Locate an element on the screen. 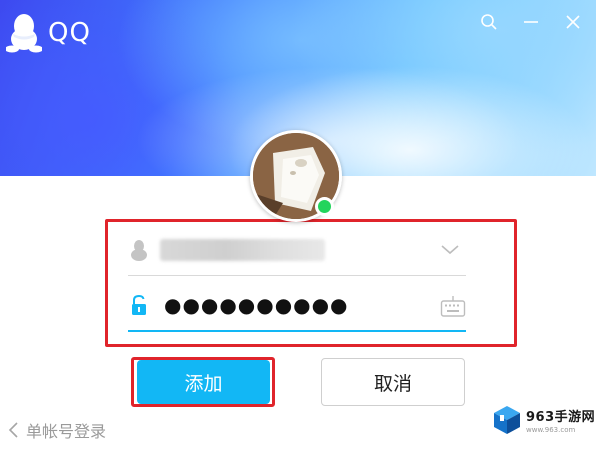 This screenshot has width=596, height=457. qq-penguin-icon is located at coordinates (24, 33).